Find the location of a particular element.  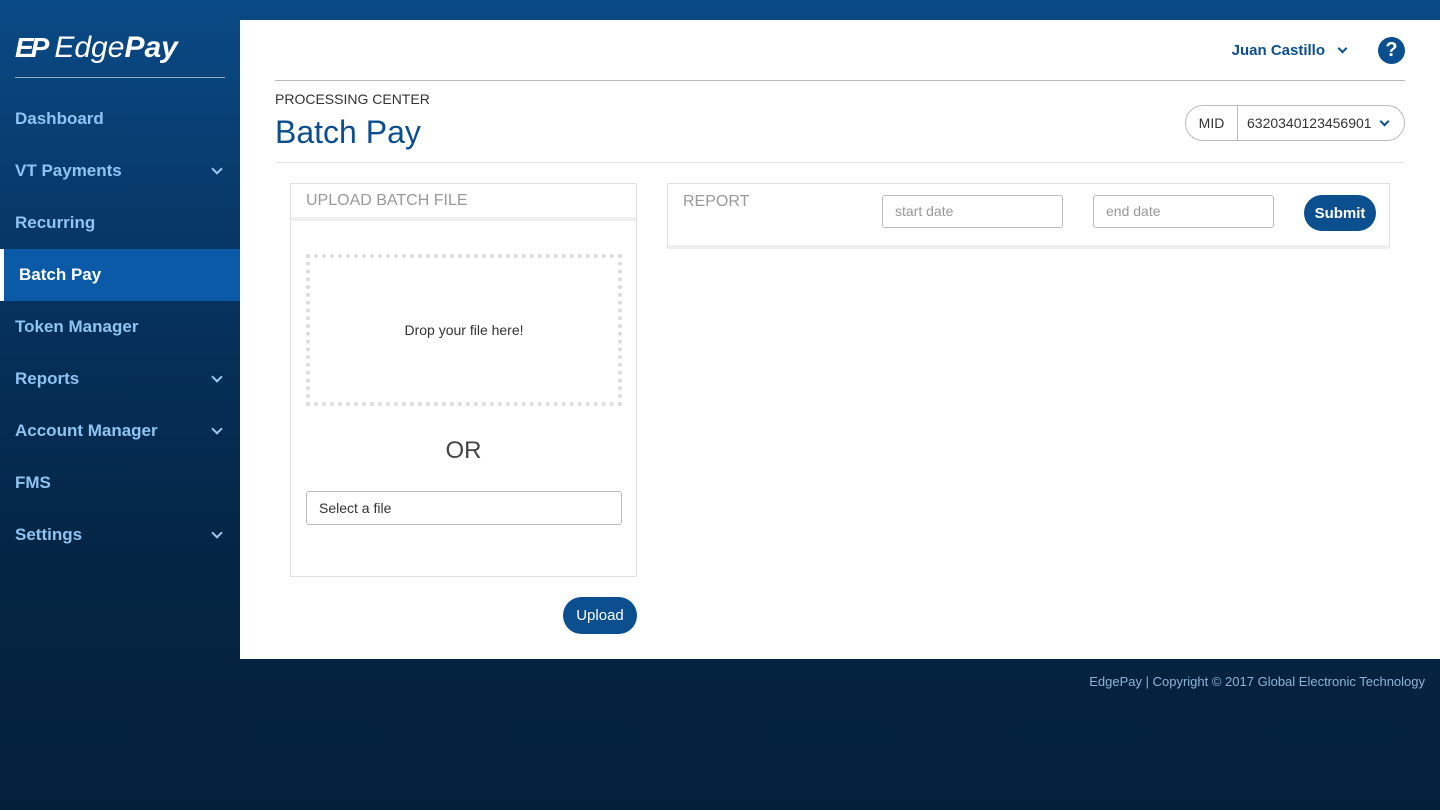

nav-item-token-manager: Token Manager is located at coordinates (120, 327).